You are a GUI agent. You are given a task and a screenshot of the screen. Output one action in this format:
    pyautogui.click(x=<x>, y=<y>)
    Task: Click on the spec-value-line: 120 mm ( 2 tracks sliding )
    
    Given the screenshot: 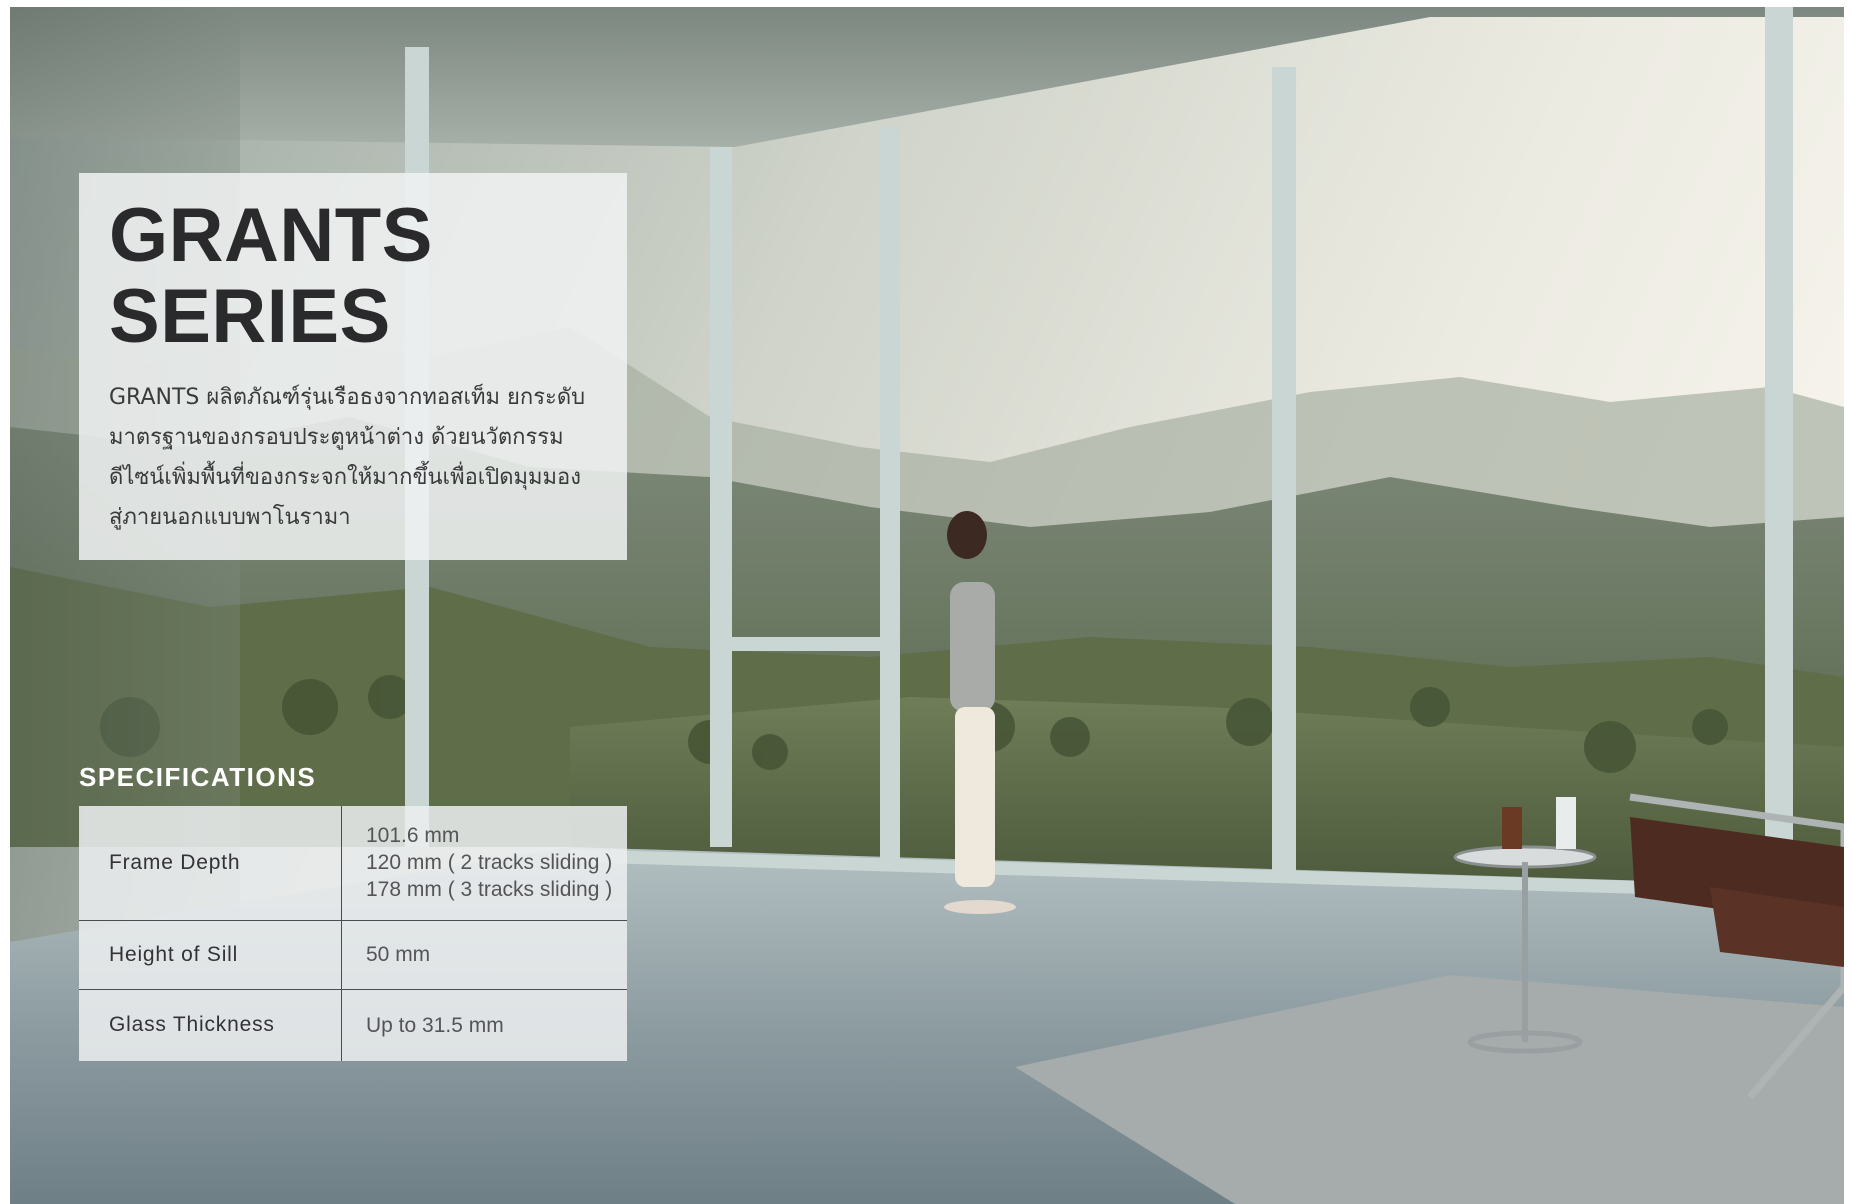 What is the action you would take?
    pyautogui.click(x=489, y=863)
    